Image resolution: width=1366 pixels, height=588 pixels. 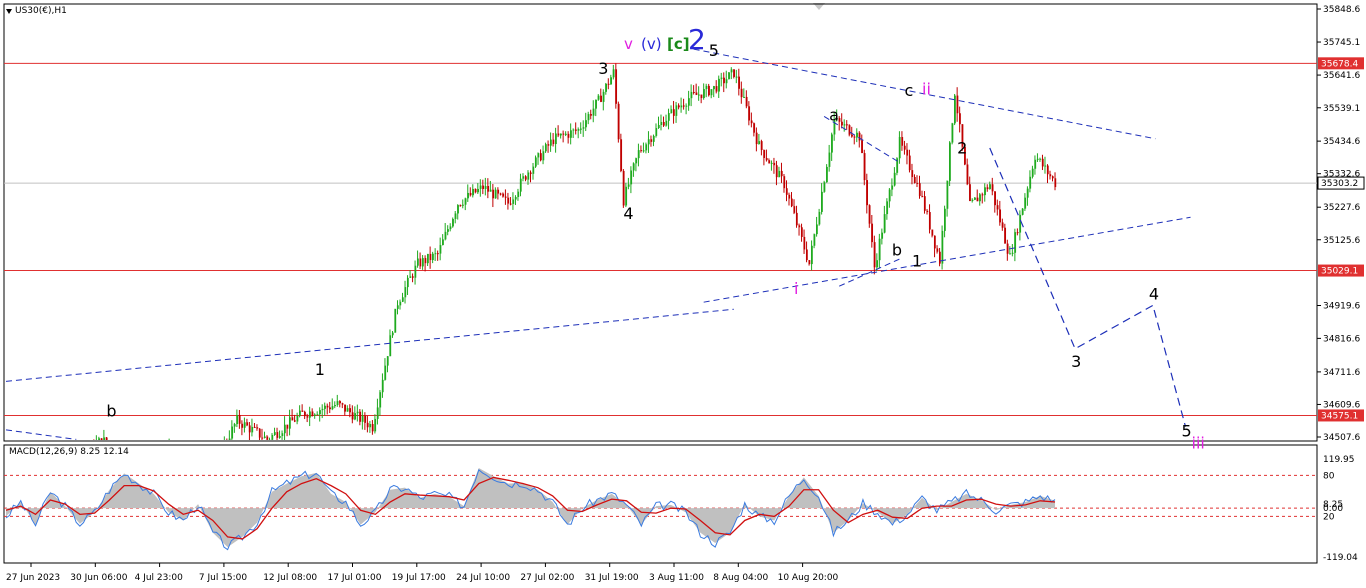 What do you see at coordinates (1341, 241) in the screenshot?
I see `price-tick-7: 35125.6` at bounding box center [1341, 241].